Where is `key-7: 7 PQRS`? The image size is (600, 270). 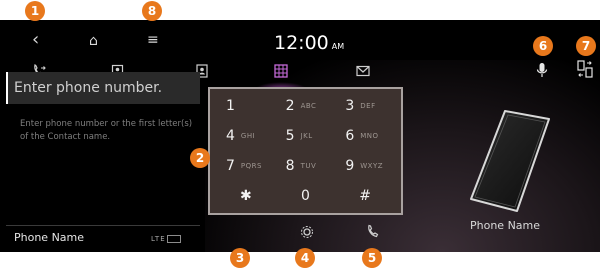 key-7: 7 PQRS is located at coordinates (246, 166).